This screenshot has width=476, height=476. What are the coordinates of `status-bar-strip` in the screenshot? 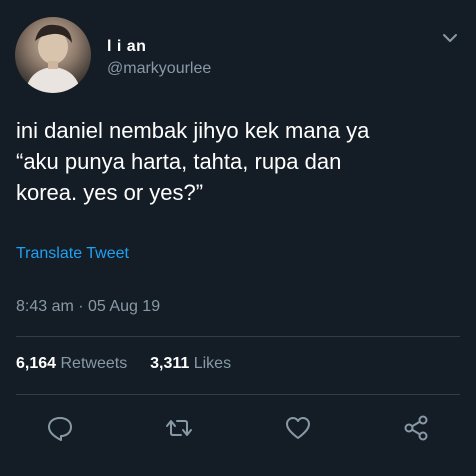 It's located at (238, 4).